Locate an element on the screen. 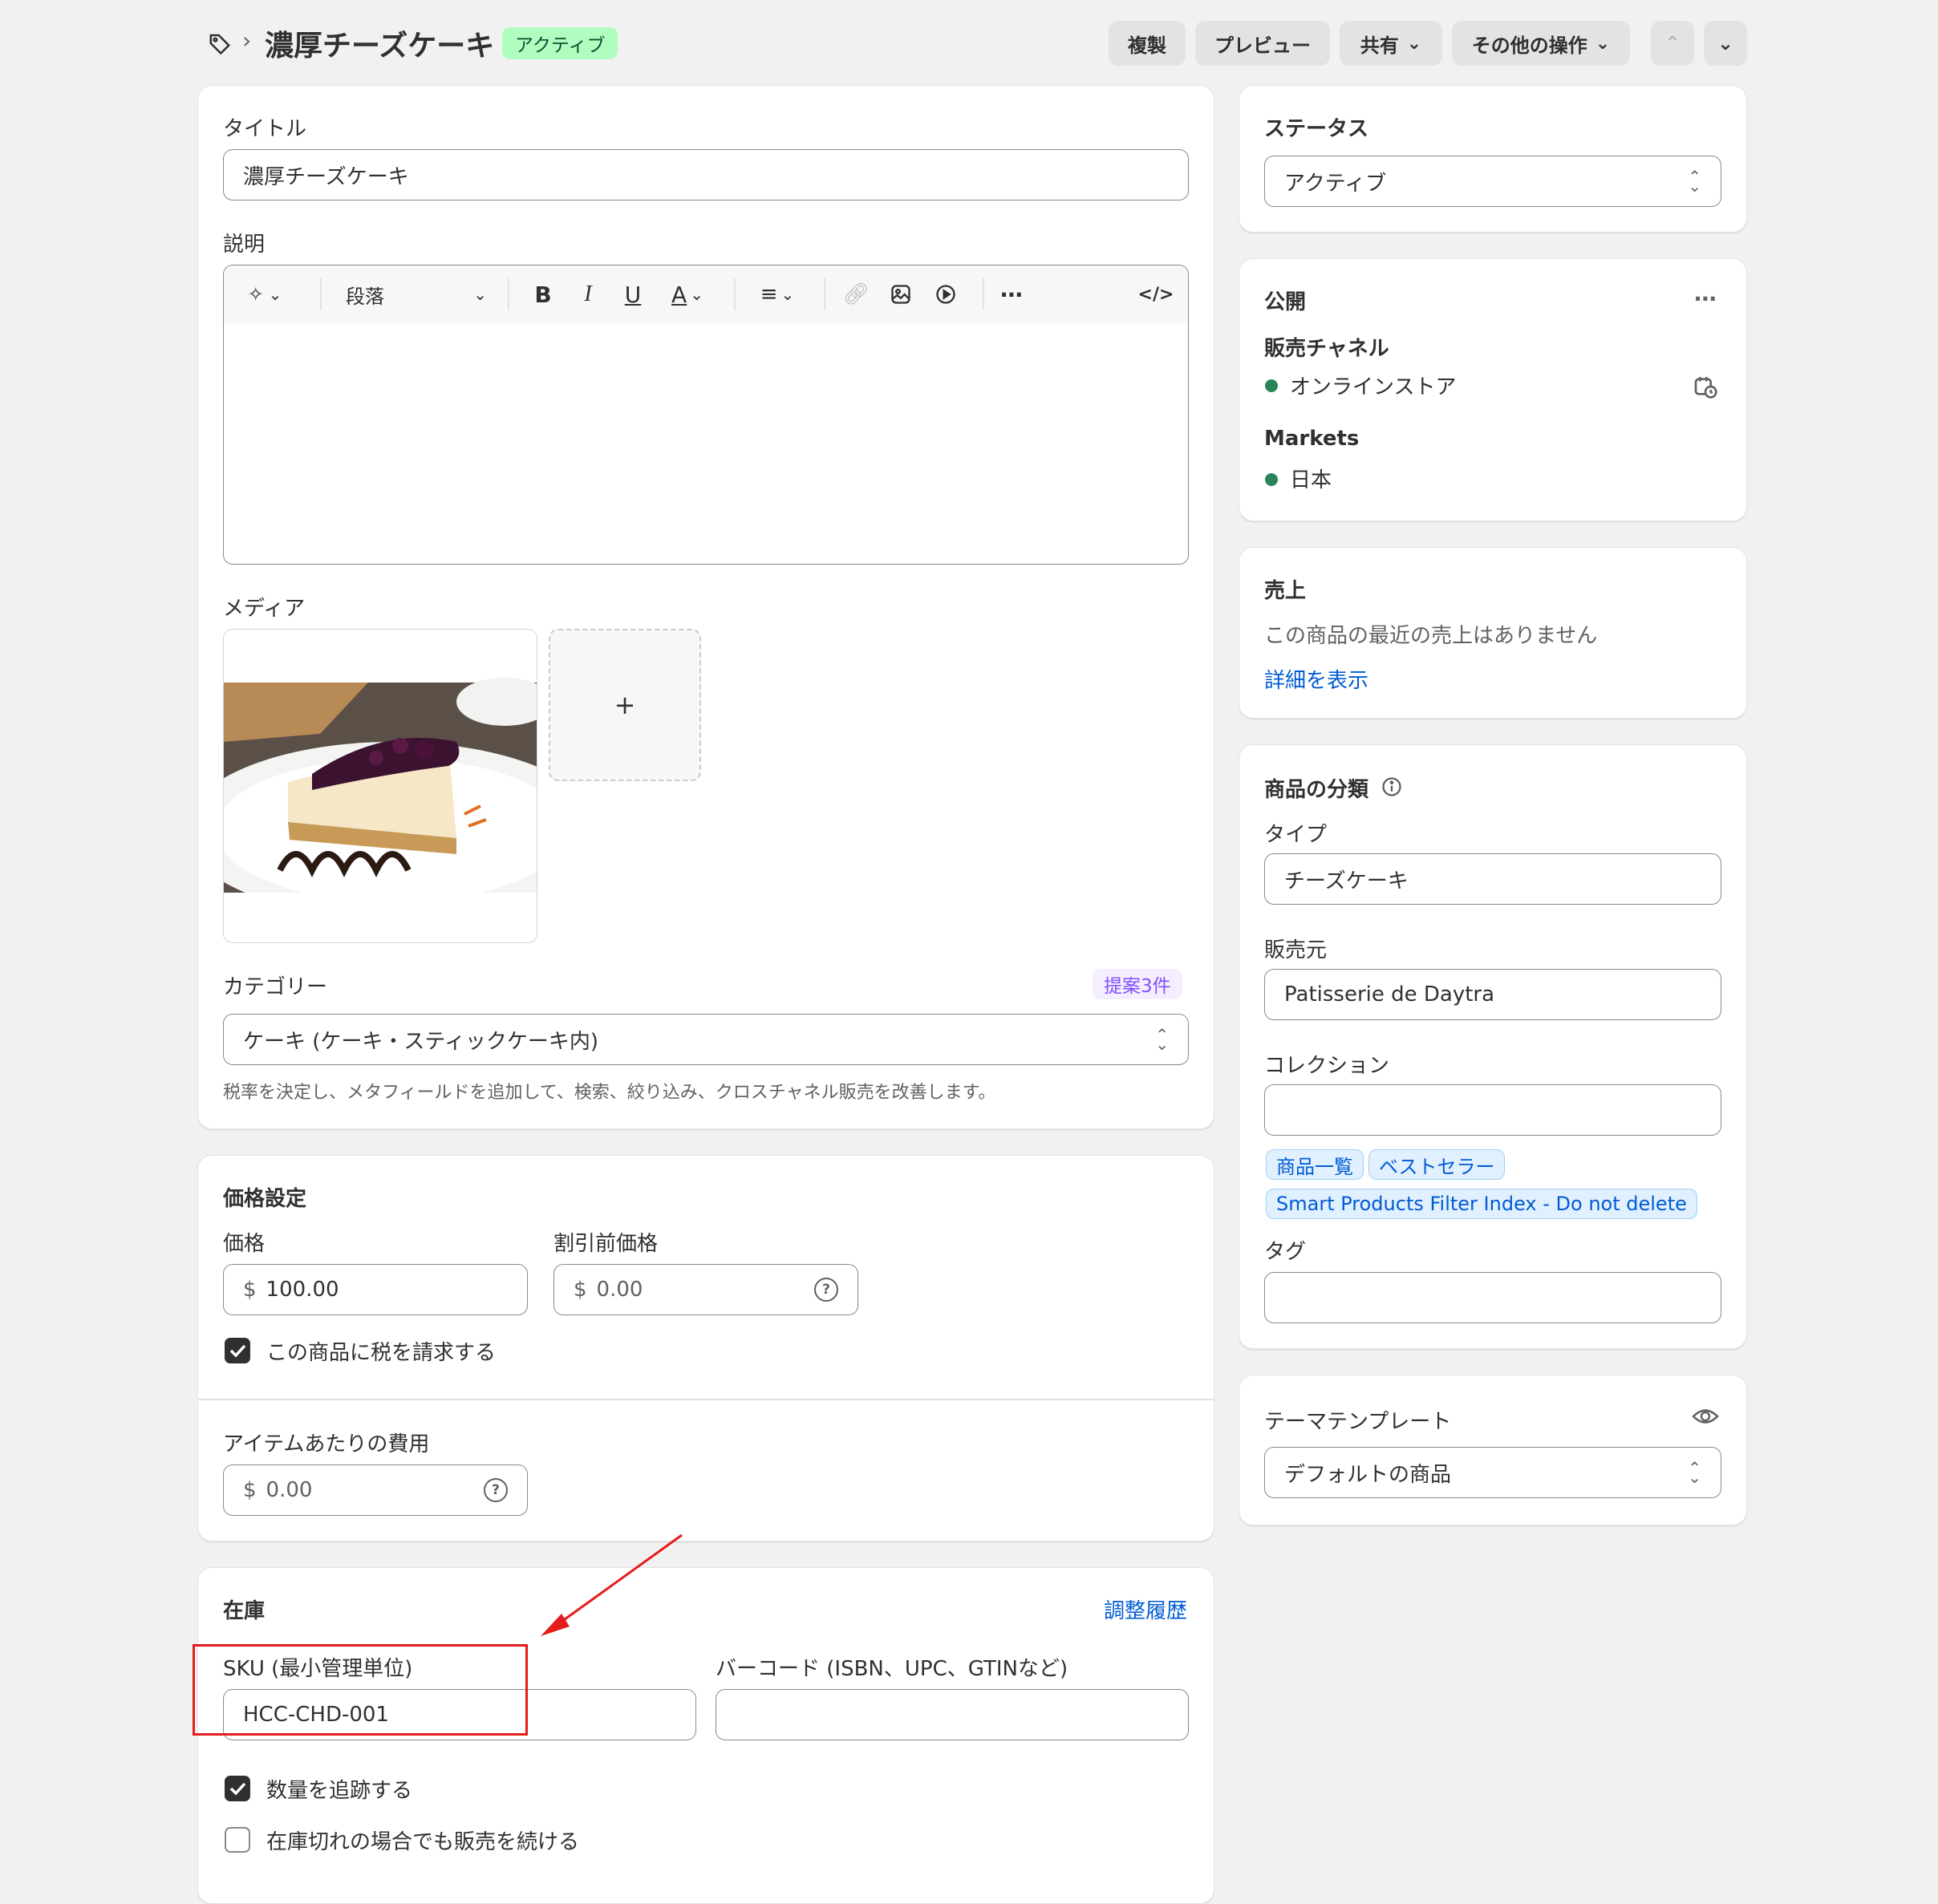 Image resolution: width=1938 pixels, height=1904 pixels. price-input: $ 100.00 is located at coordinates (375, 1290).